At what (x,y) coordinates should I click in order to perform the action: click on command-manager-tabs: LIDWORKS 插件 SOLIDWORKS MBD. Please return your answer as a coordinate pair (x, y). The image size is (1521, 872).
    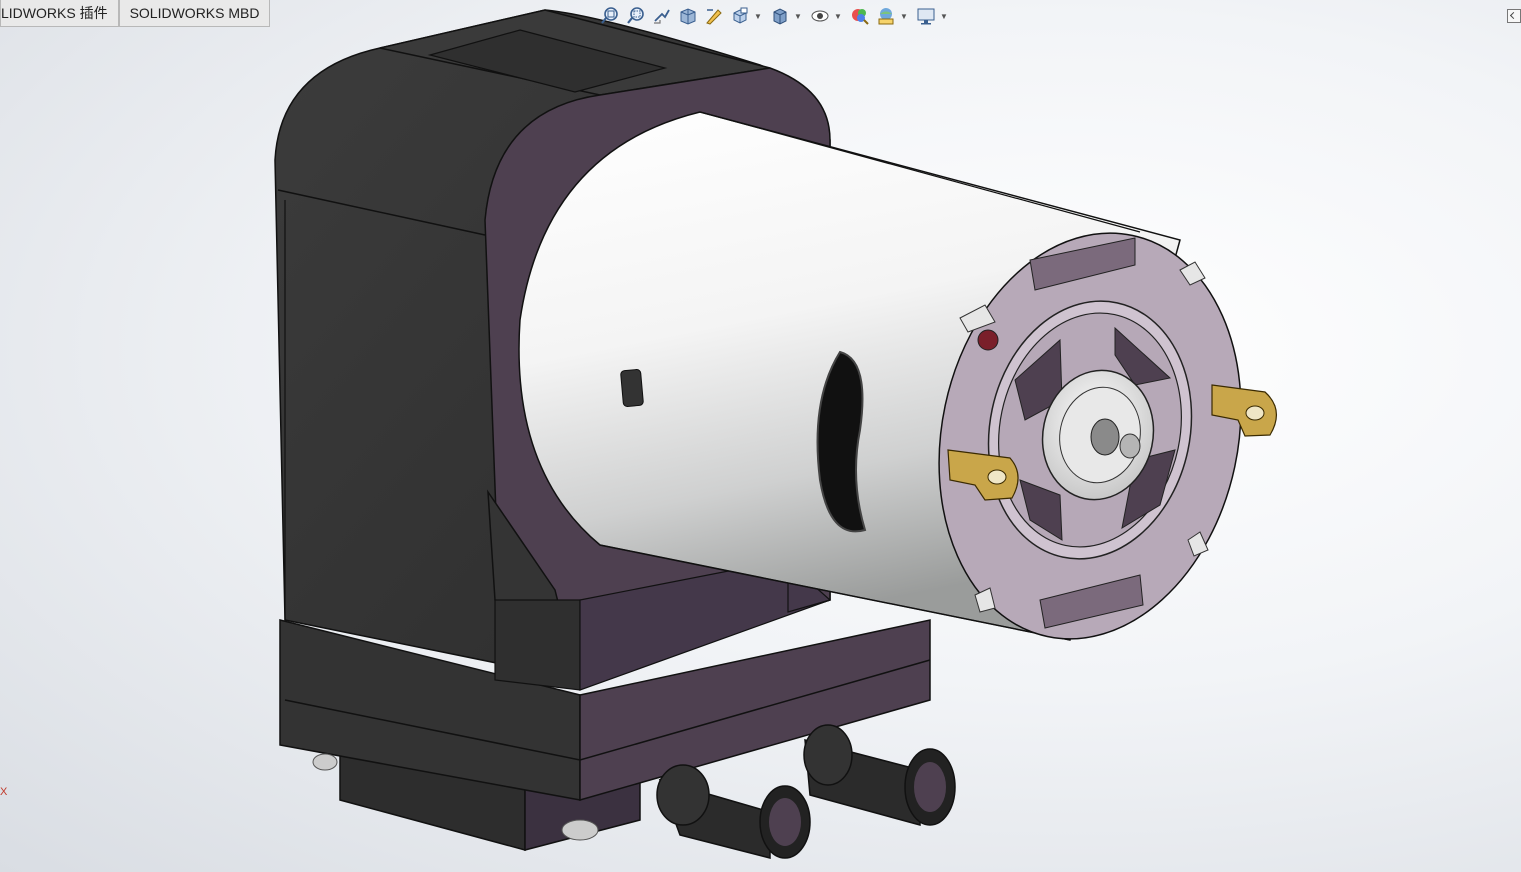
    Looking at the image, I should click on (135, 14).